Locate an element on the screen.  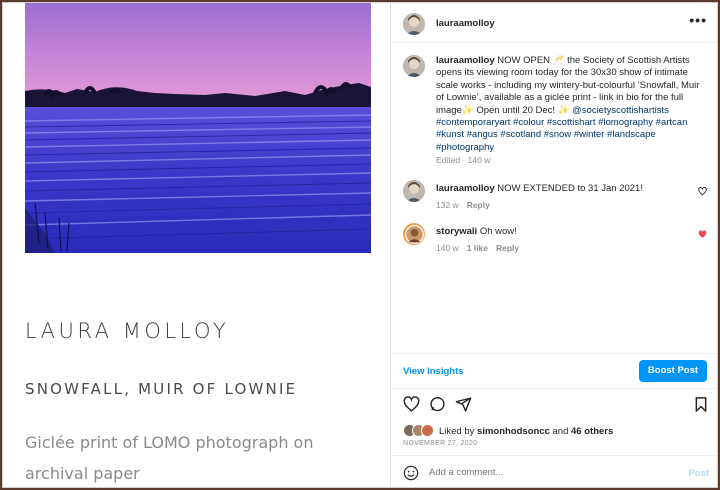
boost-post-button: Boost Post is located at coordinates (673, 371).